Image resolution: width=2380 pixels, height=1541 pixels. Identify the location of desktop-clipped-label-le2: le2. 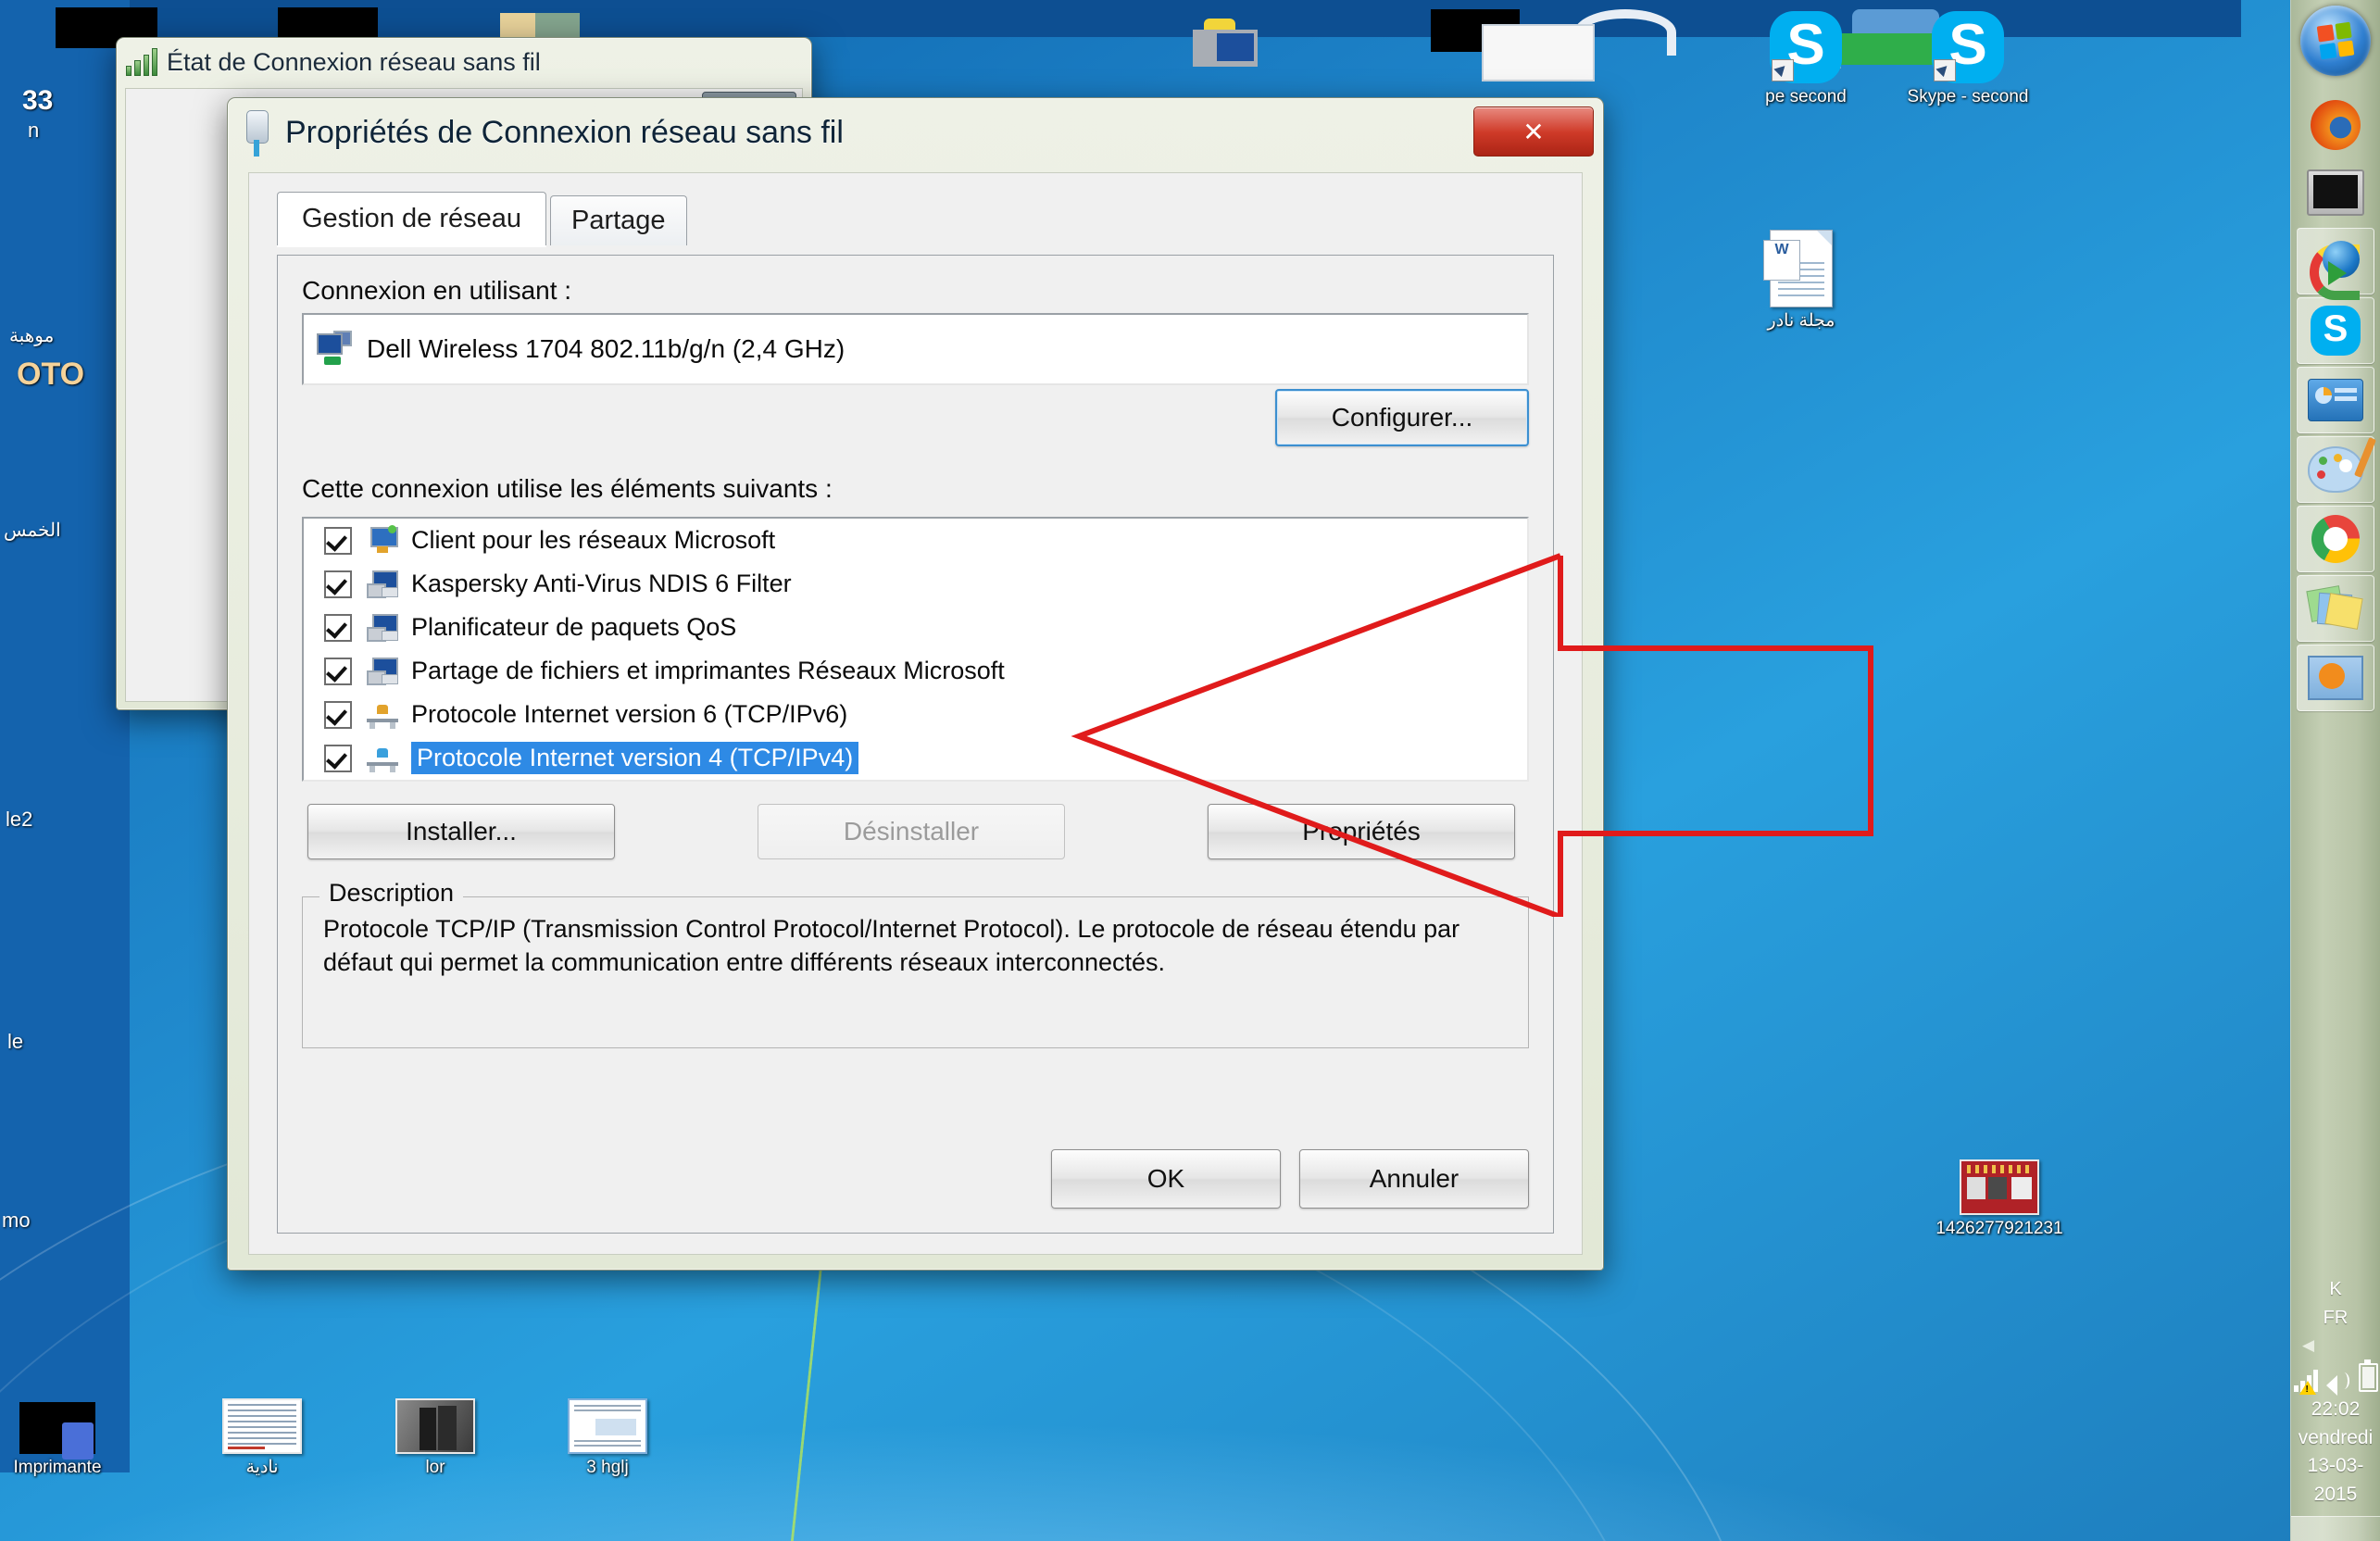
(19, 819).